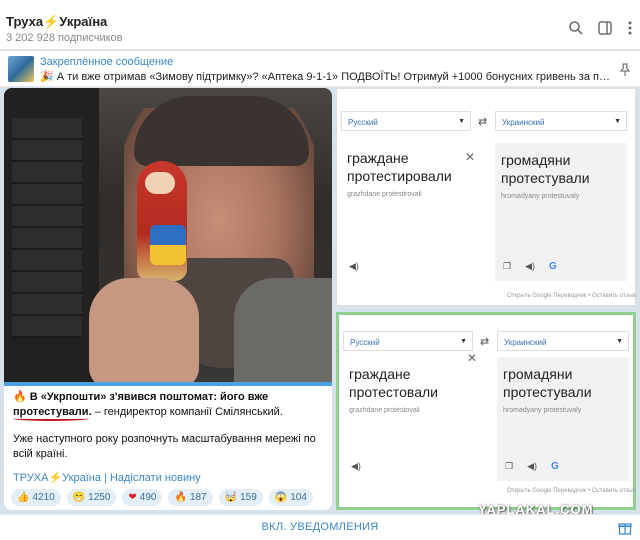 The width and height of the screenshot is (640, 540). What do you see at coordinates (399, 167) in the screenshot?
I see `source-text: граждане протестировали` at bounding box center [399, 167].